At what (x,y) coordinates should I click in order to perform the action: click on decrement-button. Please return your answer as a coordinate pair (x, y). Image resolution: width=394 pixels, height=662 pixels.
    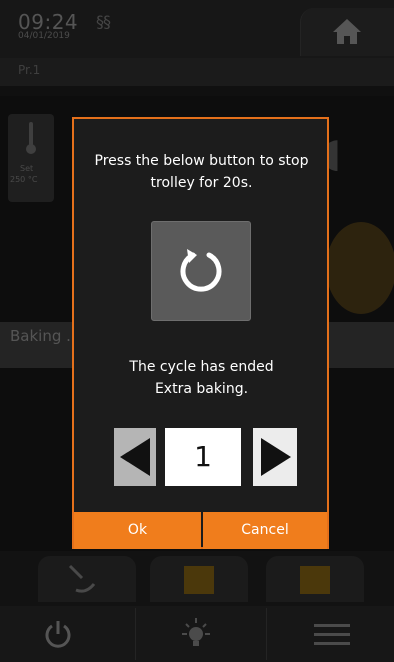
    Looking at the image, I should click on (135, 457).